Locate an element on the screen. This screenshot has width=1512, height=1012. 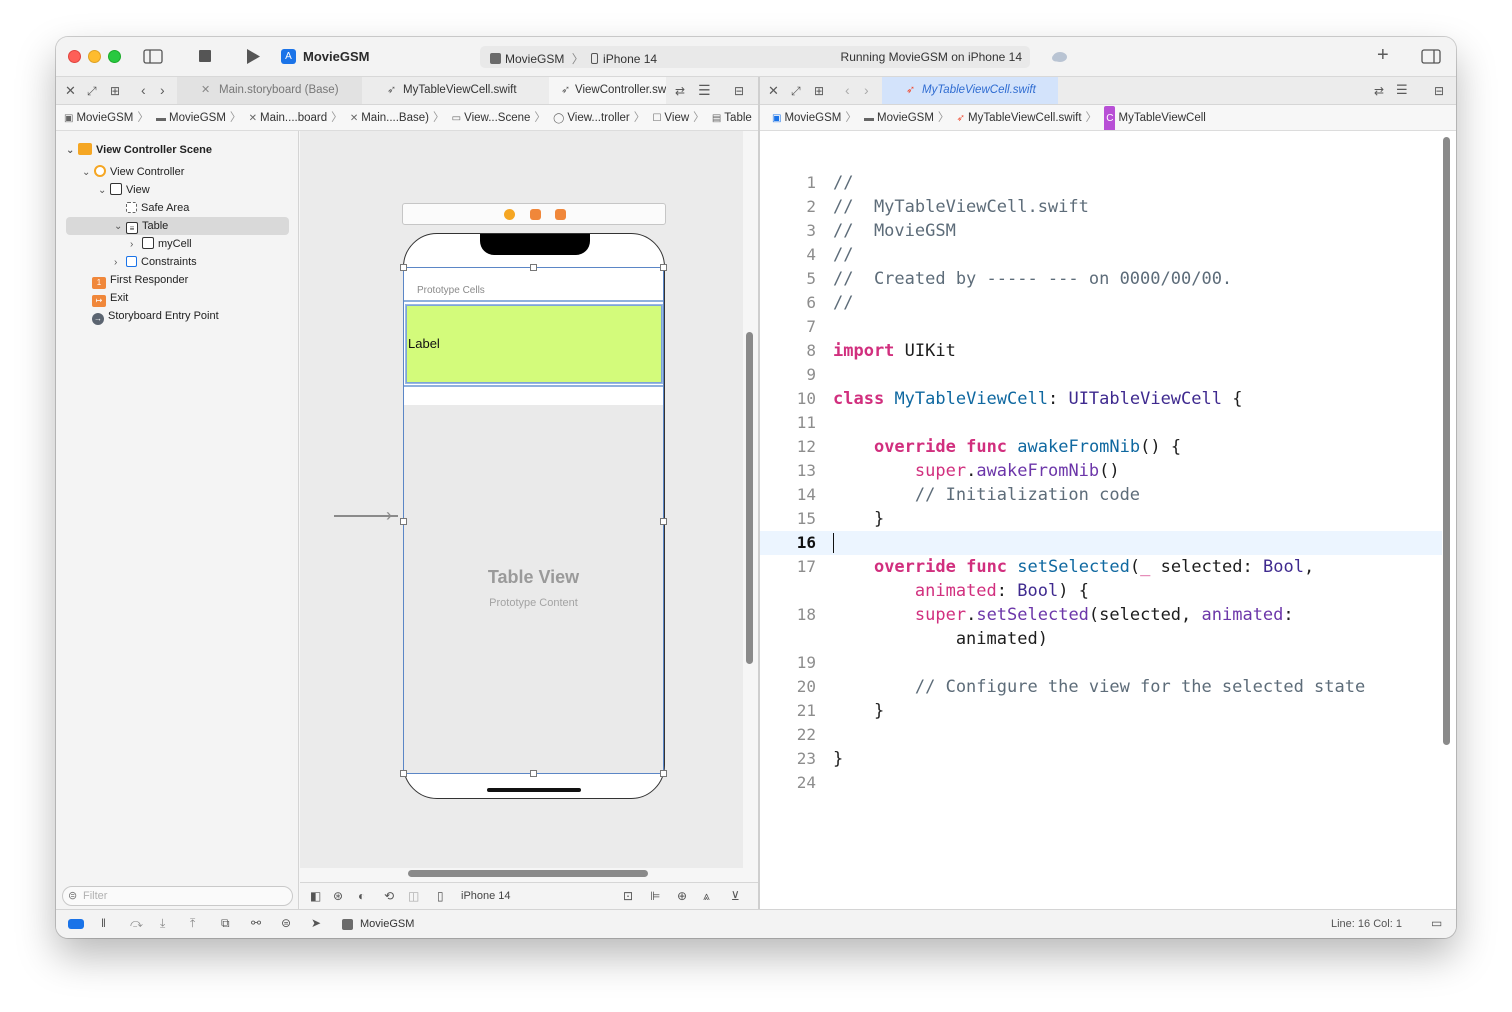
code-line-current: 16 is located at coordinates (1100, 543).